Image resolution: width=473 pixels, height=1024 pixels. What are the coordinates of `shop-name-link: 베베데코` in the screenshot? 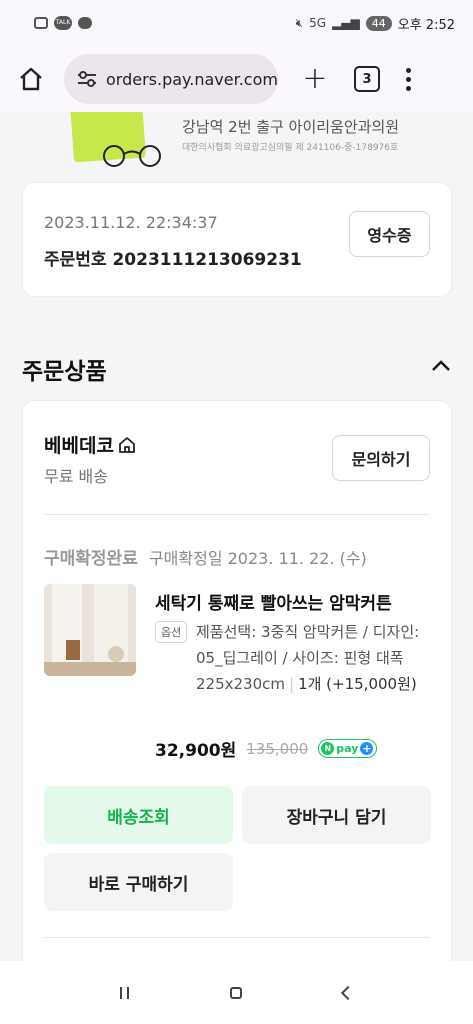 It's located at (90, 444).